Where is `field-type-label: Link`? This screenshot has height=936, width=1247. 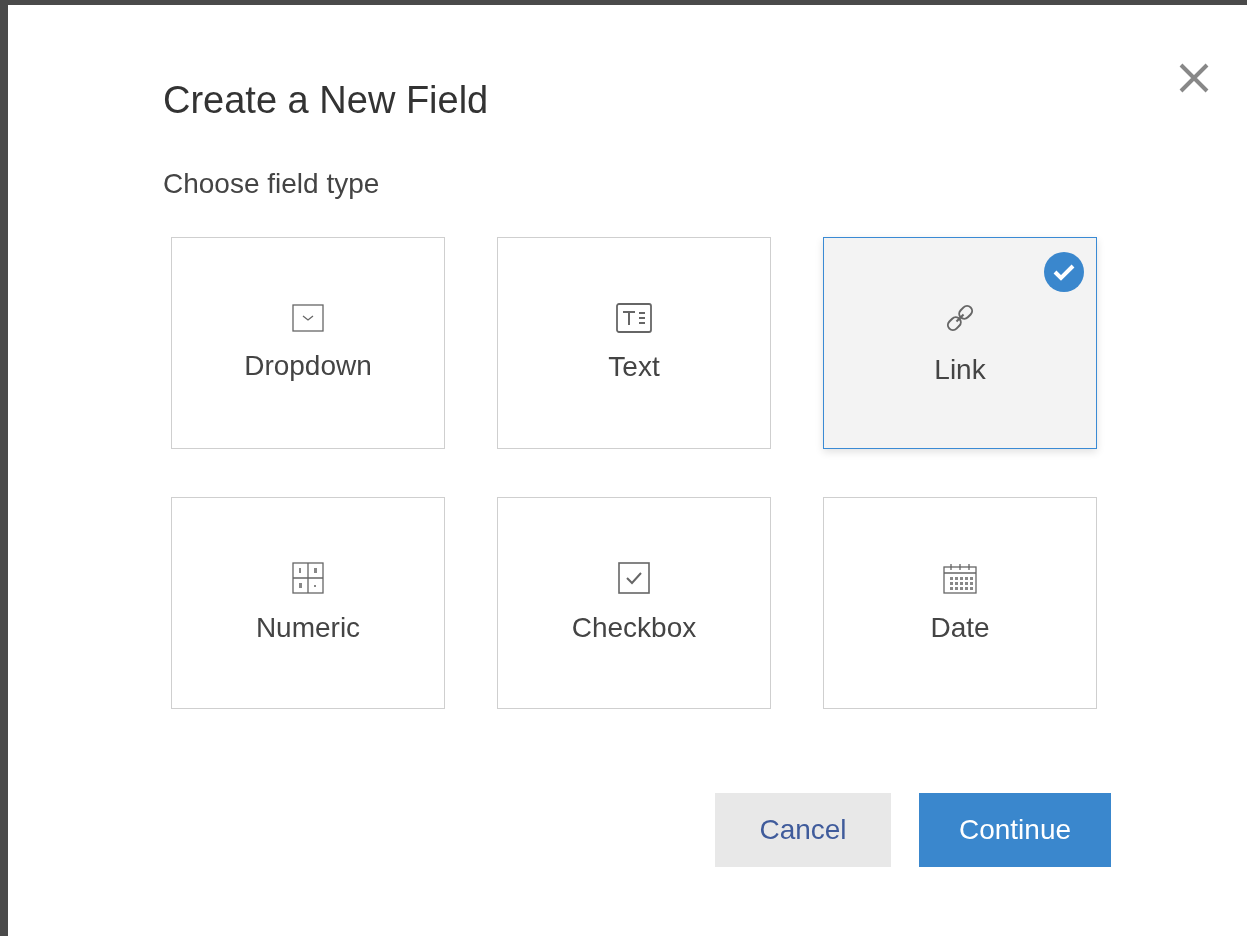 field-type-label: Link is located at coordinates (960, 370).